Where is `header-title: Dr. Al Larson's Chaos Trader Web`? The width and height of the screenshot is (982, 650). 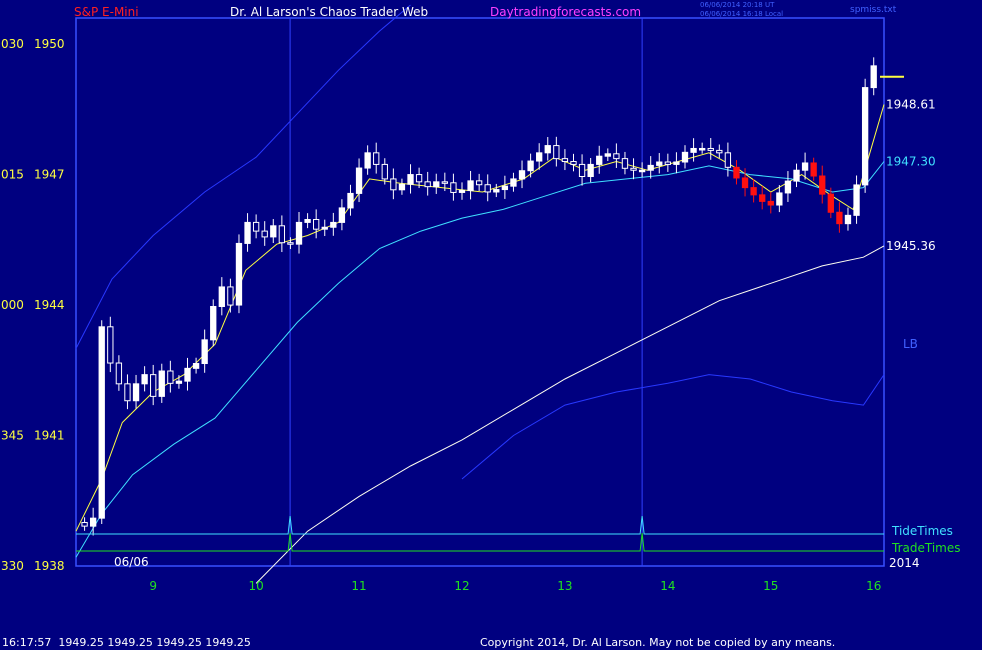
header-title: Dr. Al Larson's Chaos Trader Web is located at coordinates (329, 12).